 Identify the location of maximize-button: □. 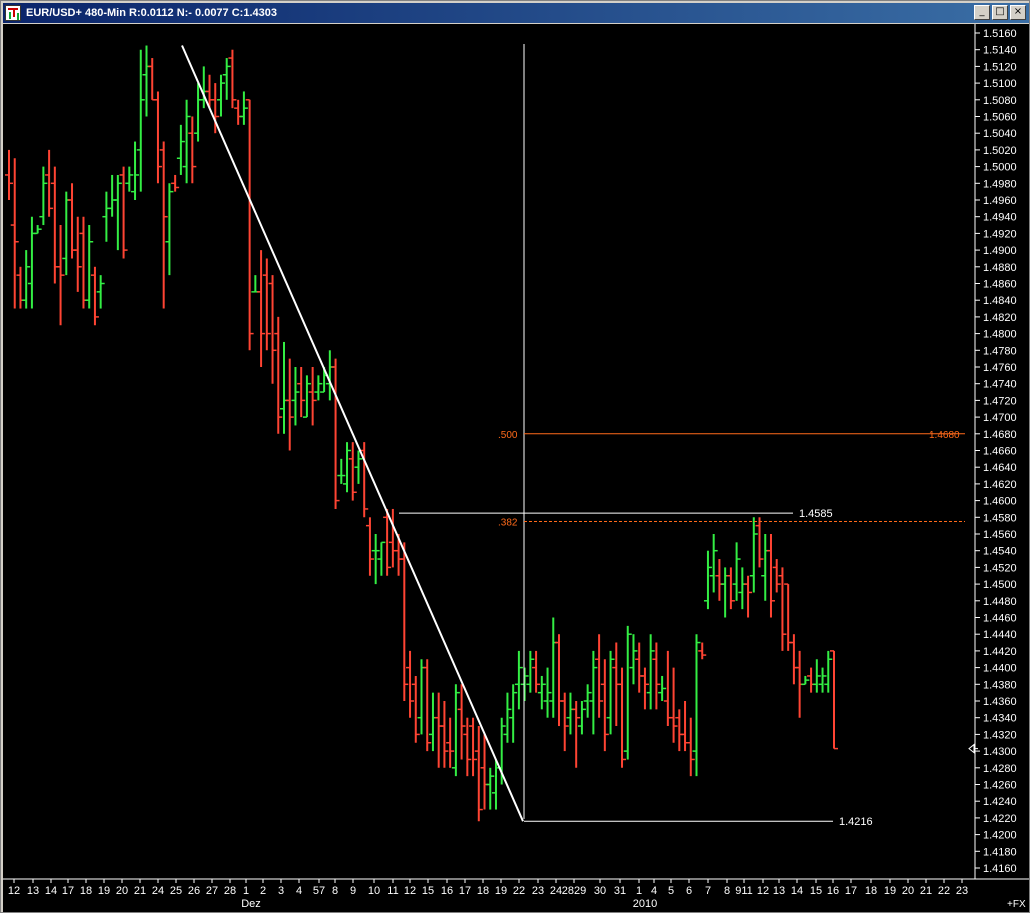
(1000, 12).